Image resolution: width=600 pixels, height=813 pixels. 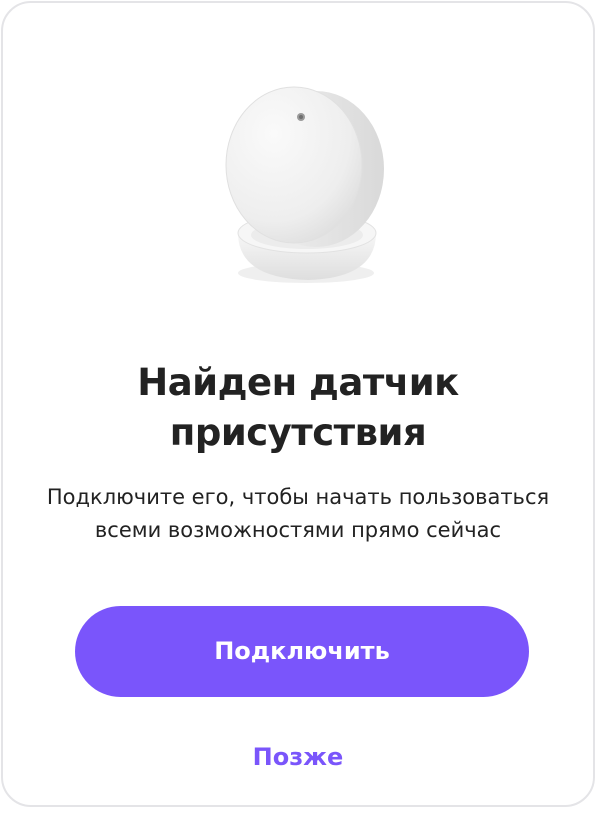 I want to click on connect-button: Подключить, so click(x=302, y=651).